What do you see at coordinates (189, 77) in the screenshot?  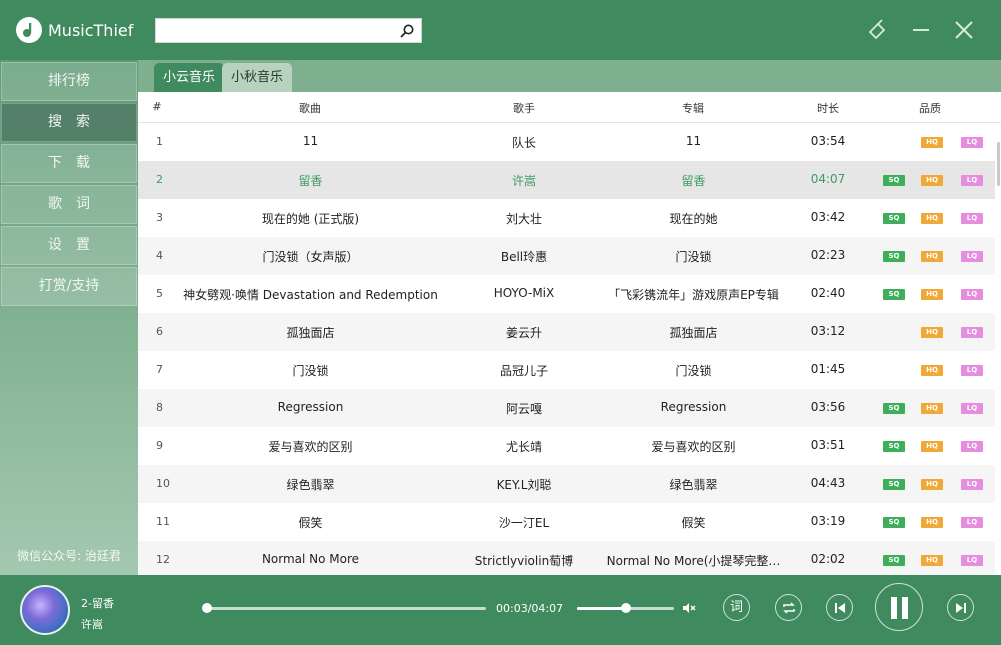 I see `tab-xiaoyun-music: 小云音乐` at bounding box center [189, 77].